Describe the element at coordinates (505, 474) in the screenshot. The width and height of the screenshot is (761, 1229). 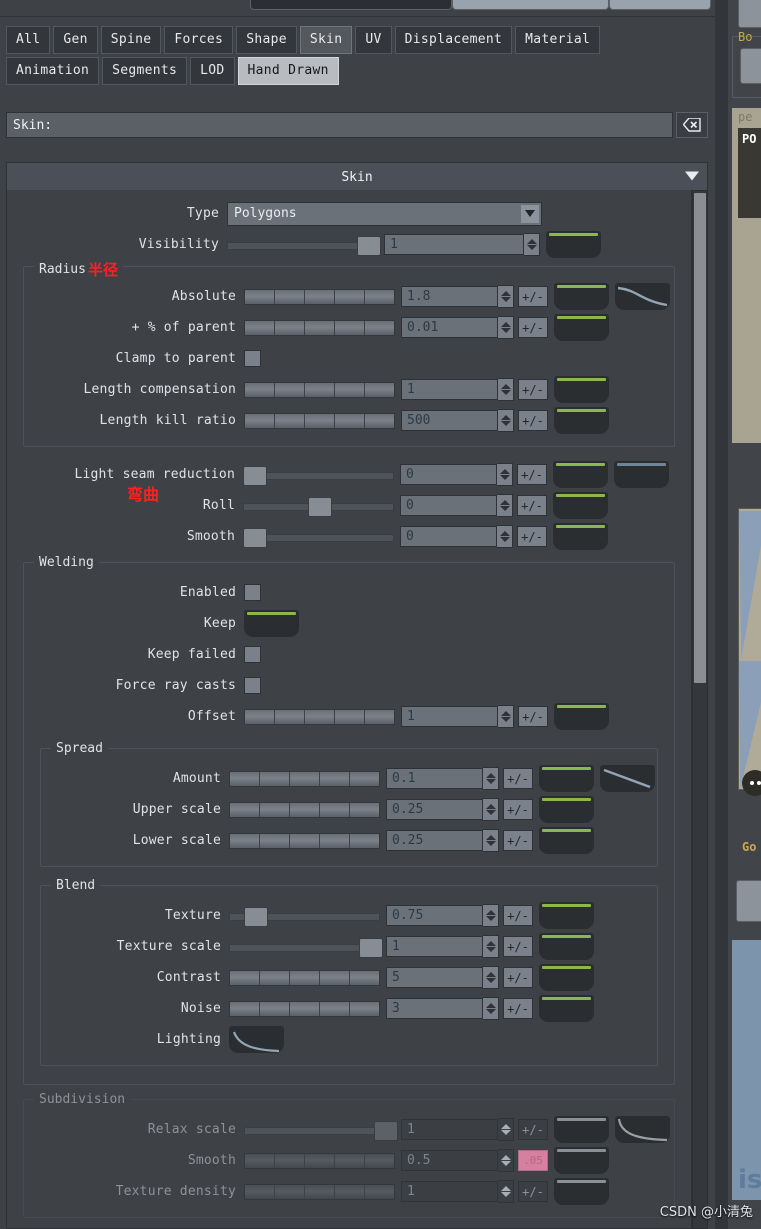
I see `light-seam-reduction-stepper` at that location.